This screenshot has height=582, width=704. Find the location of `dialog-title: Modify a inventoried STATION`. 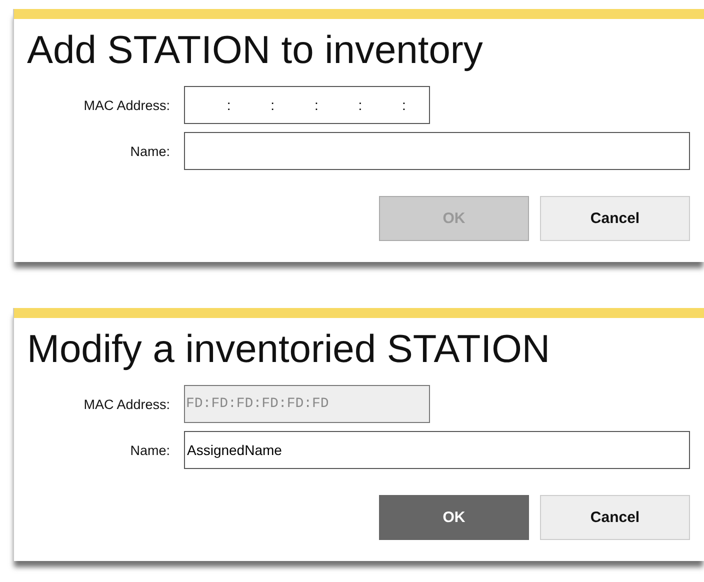

dialog-title: Modify a inventoried STATION is located at coordinates (289, 350).